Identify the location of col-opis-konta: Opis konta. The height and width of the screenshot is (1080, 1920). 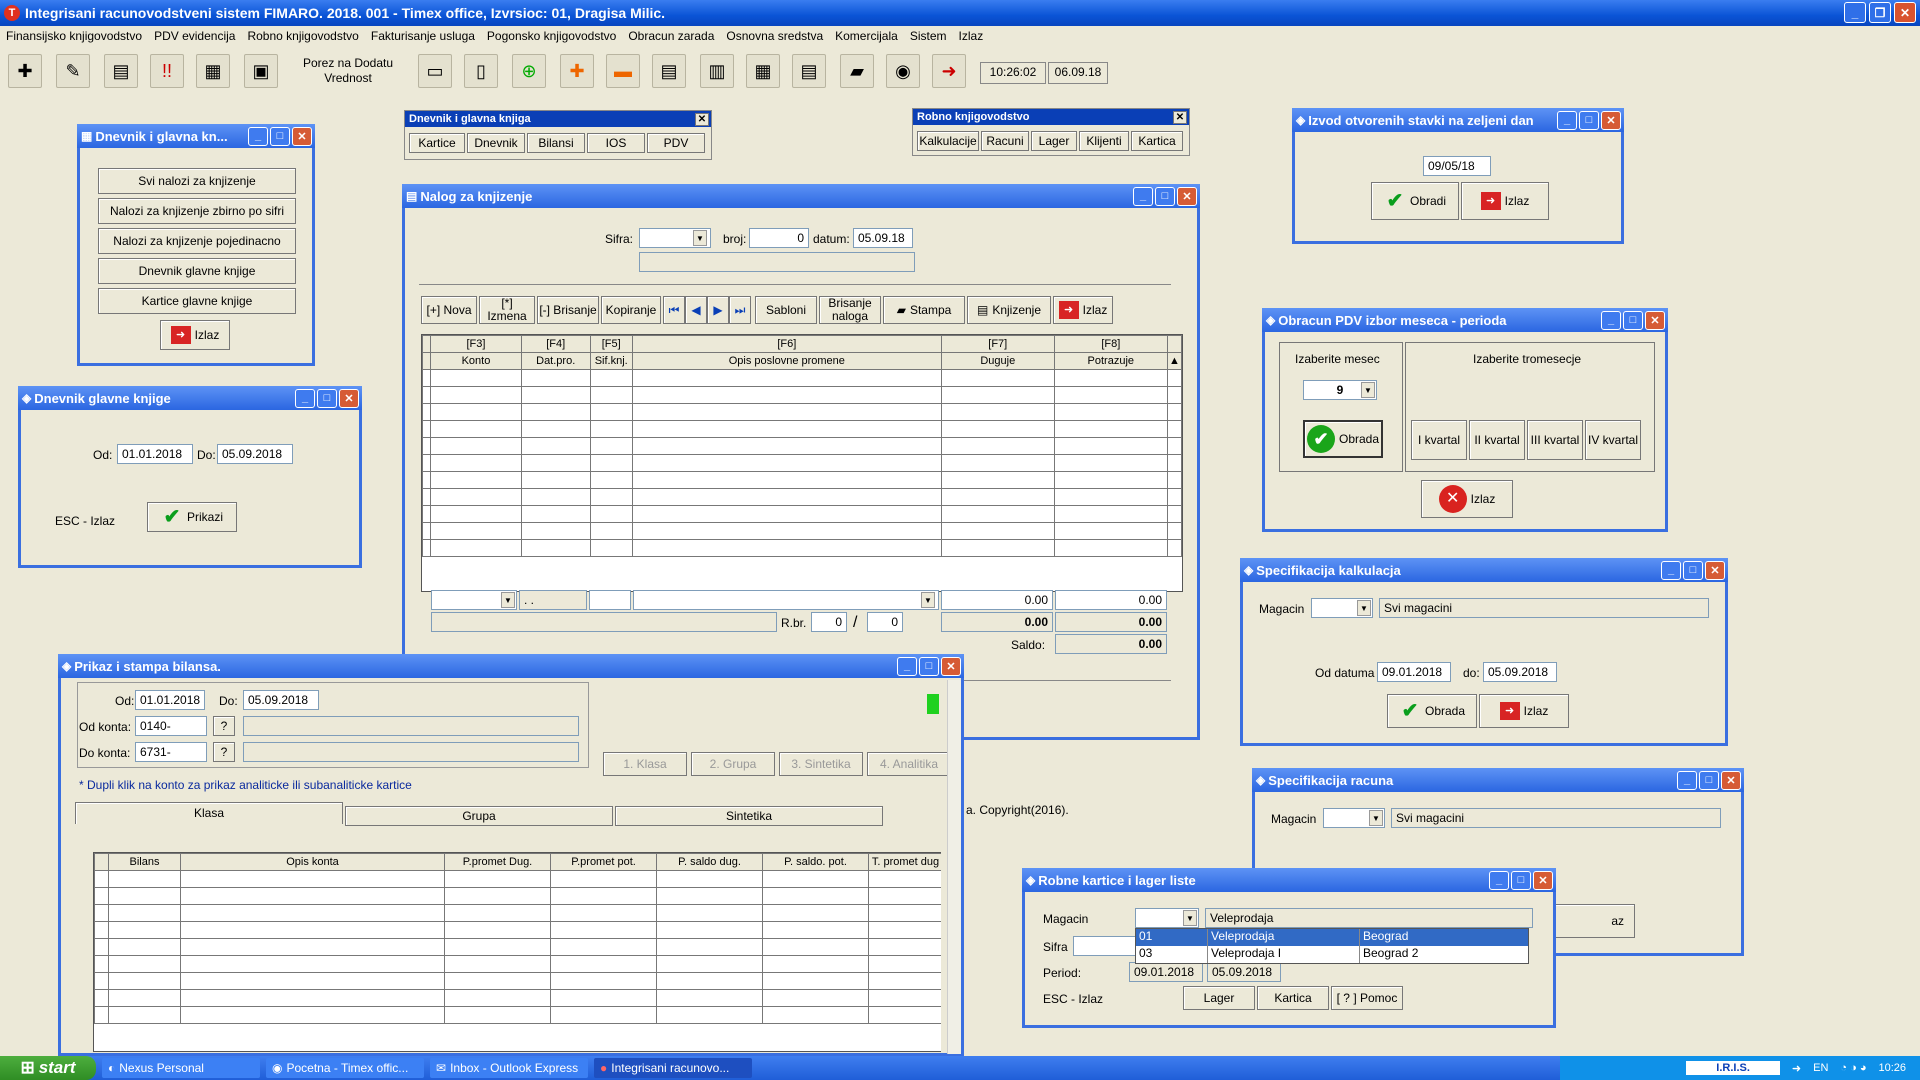
(312, 862).